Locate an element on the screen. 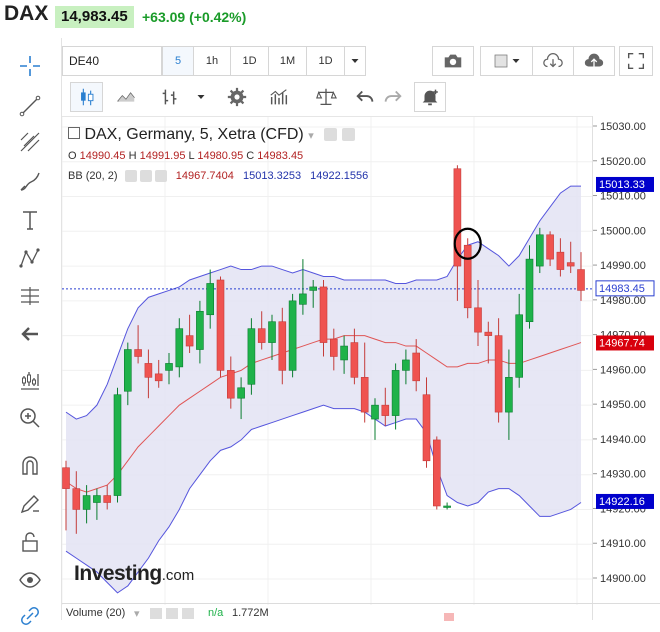 The width and height of the screenshot is (660, 632). ohlc-close-value: 14983.45 is located at coordinates (280, 156).